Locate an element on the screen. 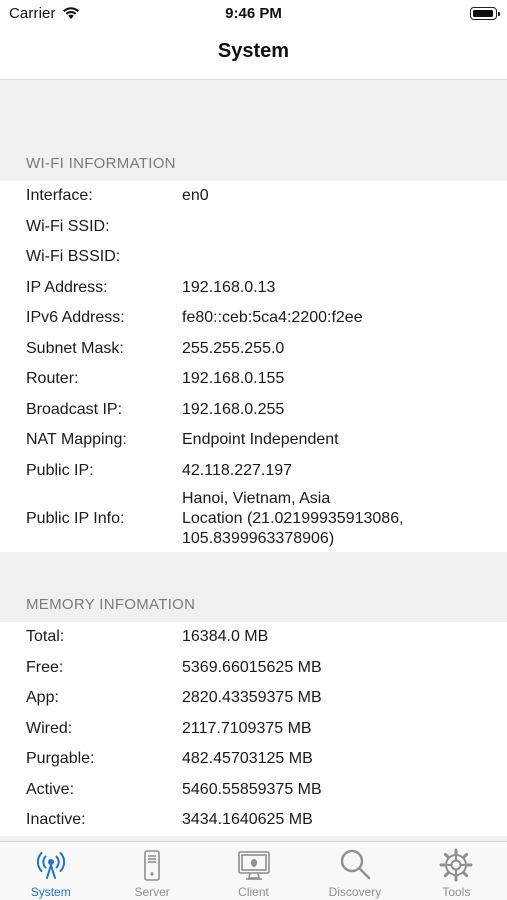 The height and width of the screenshot is (900, 507). row-label: Public IP: is located at coordinates (60, 470).